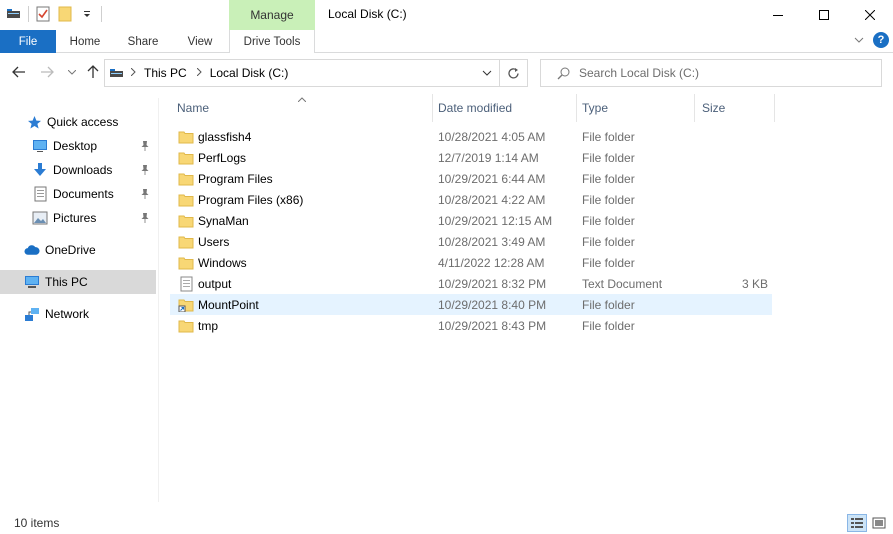 This screenshot has width=893, height=534. What do you see at coordinates (503, 108) in the screenshot?
I see `column-header-date: Date modified` at bounding box center [503, 108].